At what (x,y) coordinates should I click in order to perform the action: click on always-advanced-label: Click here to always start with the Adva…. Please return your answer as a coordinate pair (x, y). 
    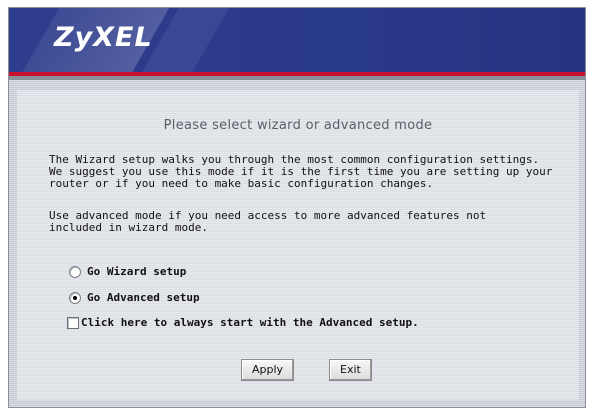
    Looking at the image, I should click on (250, 322).